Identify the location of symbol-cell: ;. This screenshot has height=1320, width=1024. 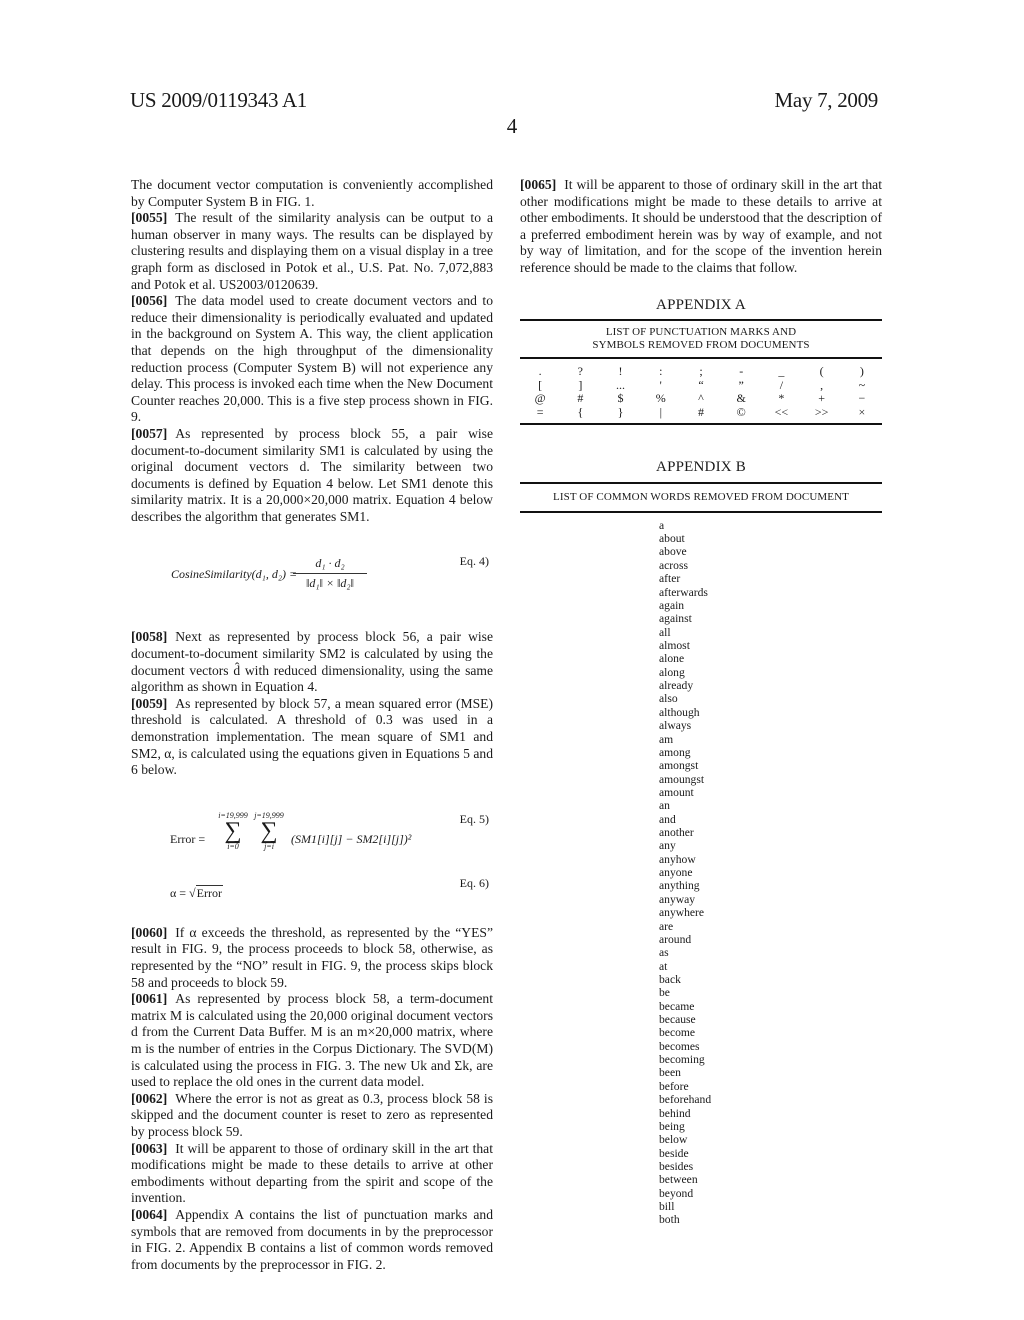
(701, 371).